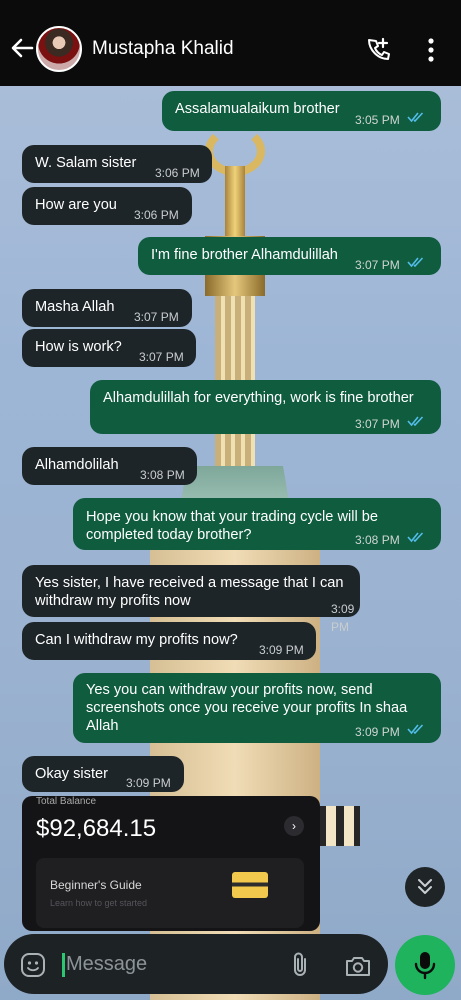 This screenshot has width=461, height=1000. What do you see at coordinates (106, 964) in the screenshot?
I see `message-input: Message` at bounding box center [106, 964].